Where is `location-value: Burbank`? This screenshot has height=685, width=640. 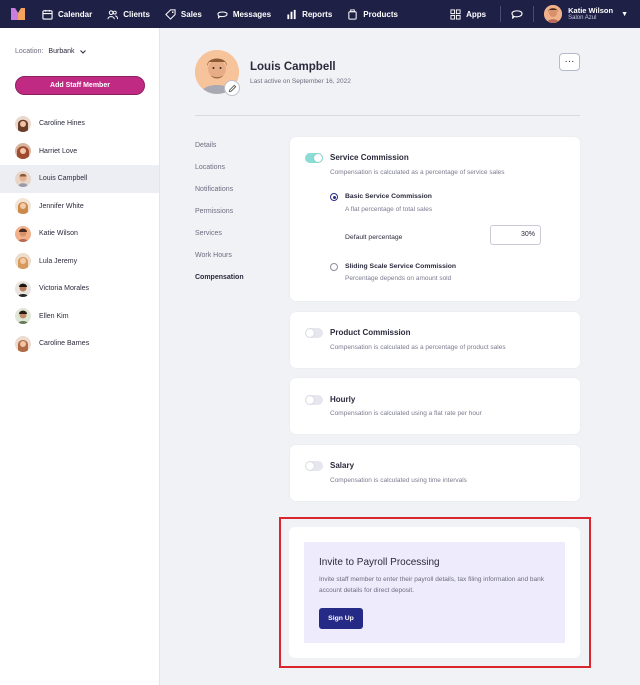 location-value: Burbank is located at coordinates (61, 51).